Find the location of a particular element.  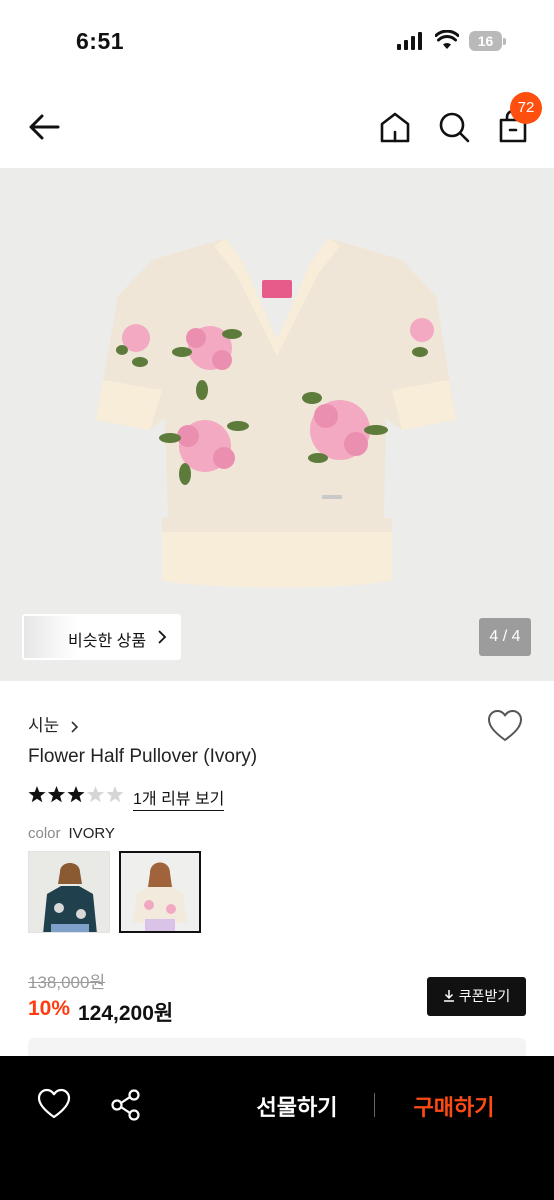

final-price: 124,200원 is located at coordinates (126, 1013).